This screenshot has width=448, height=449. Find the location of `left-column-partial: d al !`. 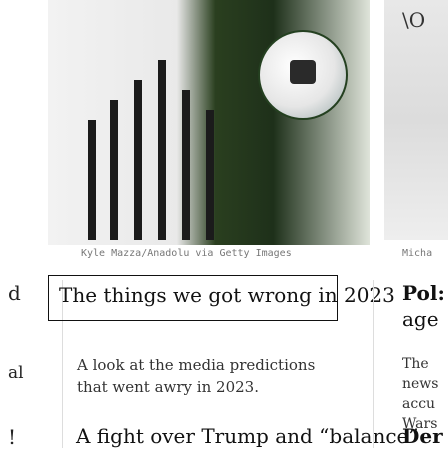

left-column-partial: d al ! is located at coordinates (24, 224).